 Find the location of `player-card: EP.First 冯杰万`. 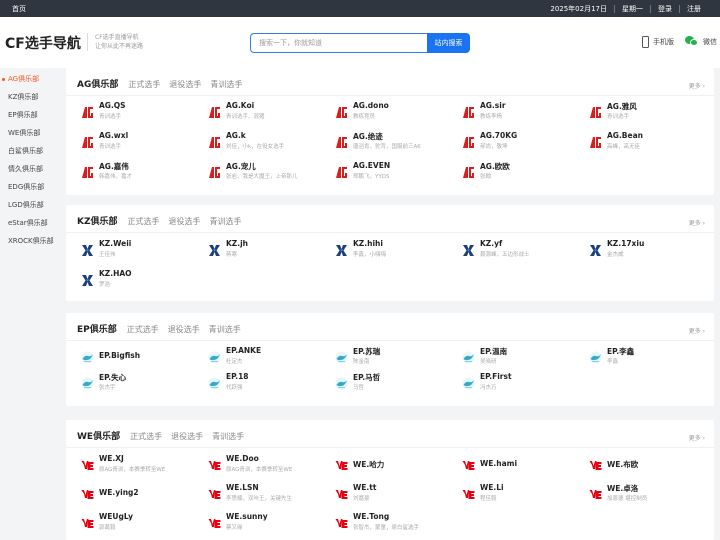

player-card: EP.First 冯杰万 is located at coordinates (522, 384).